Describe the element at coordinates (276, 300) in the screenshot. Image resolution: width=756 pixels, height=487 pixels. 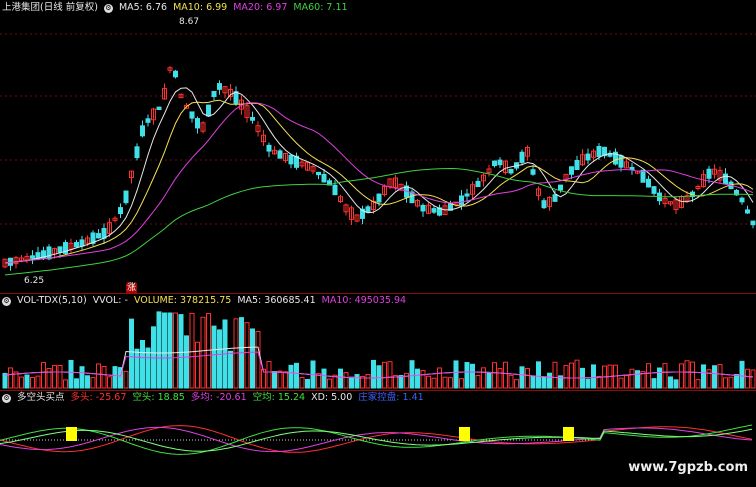
I see `vol-ma5: MA5: 360685.41` at that location.